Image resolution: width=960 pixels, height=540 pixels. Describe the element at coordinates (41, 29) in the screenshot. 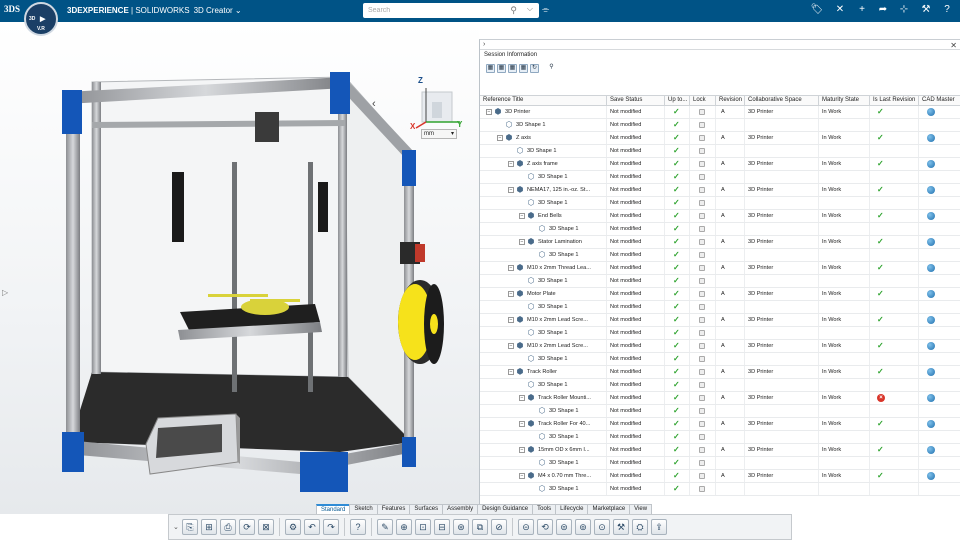

I see `compass-vr: V.R` at that location.